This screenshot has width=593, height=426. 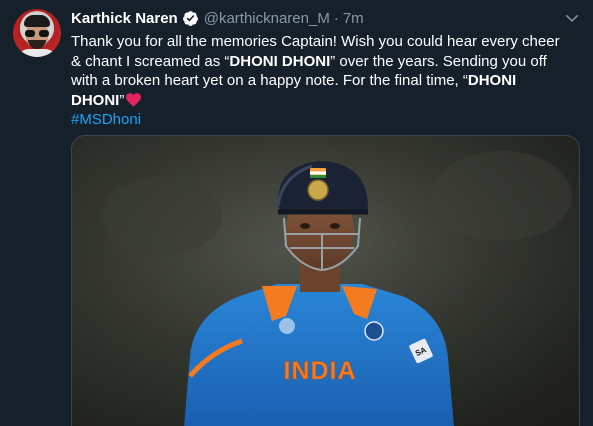 I want to click on avatar-hair, so click(x=37, y=21).